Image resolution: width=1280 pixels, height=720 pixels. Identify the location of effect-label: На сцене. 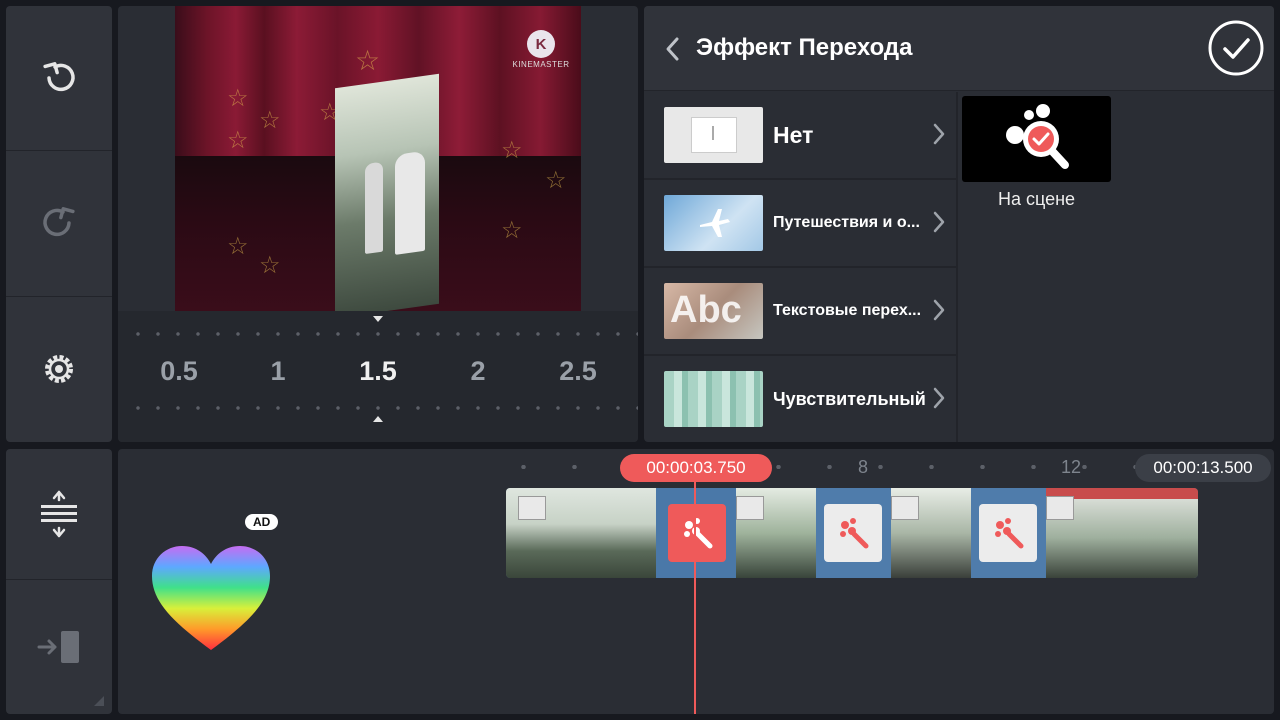
(1036, 199).